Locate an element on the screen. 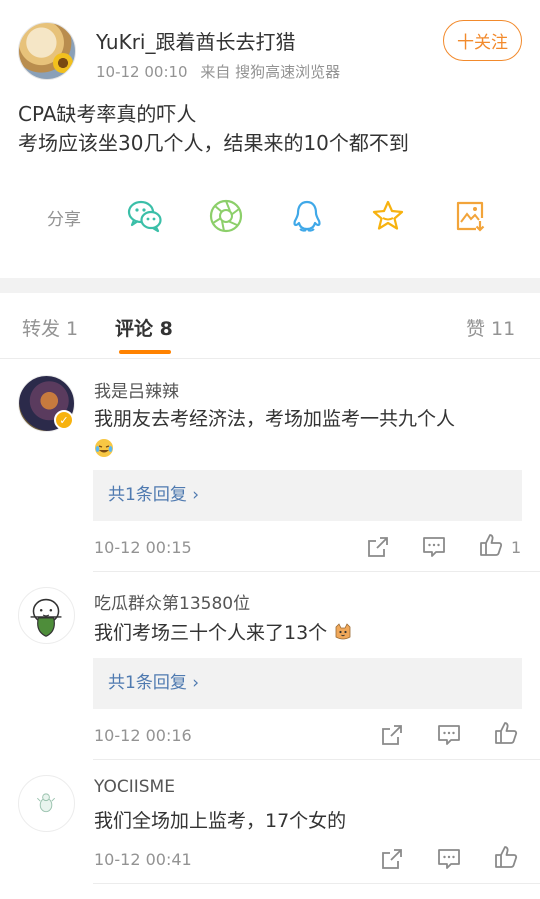 Image resolution: width=540 pixels, height=899 pixels. post-text-line: 考场应该坐30几个人，结果来的10个都不到 is located at coordinates (213, 143).